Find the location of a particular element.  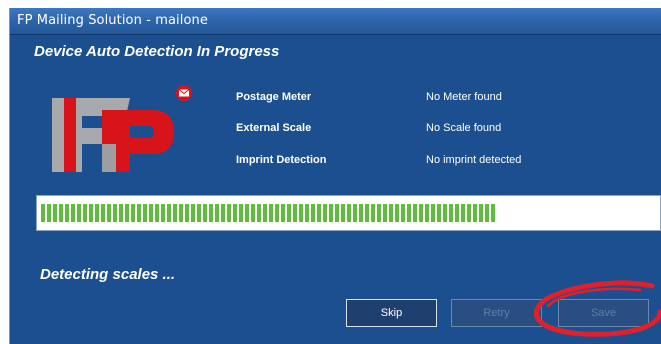

envelope-icon is located at coordinates (184, 93).